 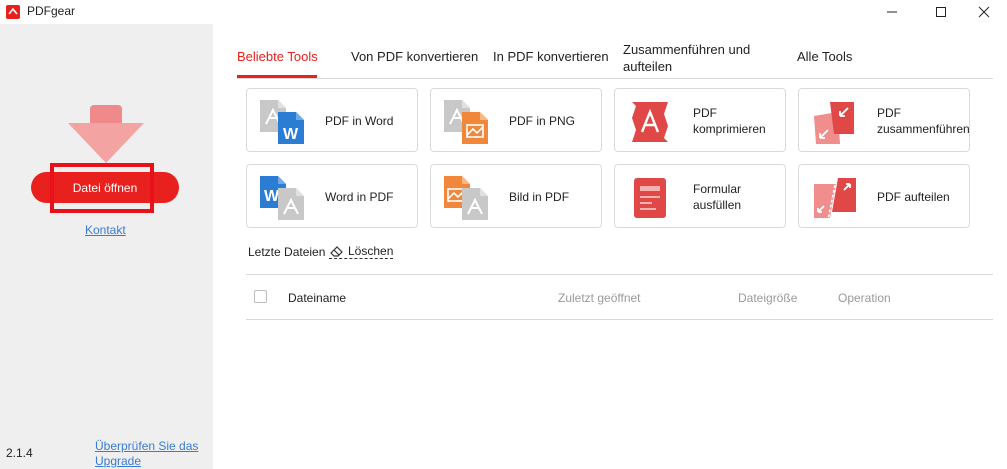 I want to click on clear-recent-button: Löschen, so click(x=361, y=251).